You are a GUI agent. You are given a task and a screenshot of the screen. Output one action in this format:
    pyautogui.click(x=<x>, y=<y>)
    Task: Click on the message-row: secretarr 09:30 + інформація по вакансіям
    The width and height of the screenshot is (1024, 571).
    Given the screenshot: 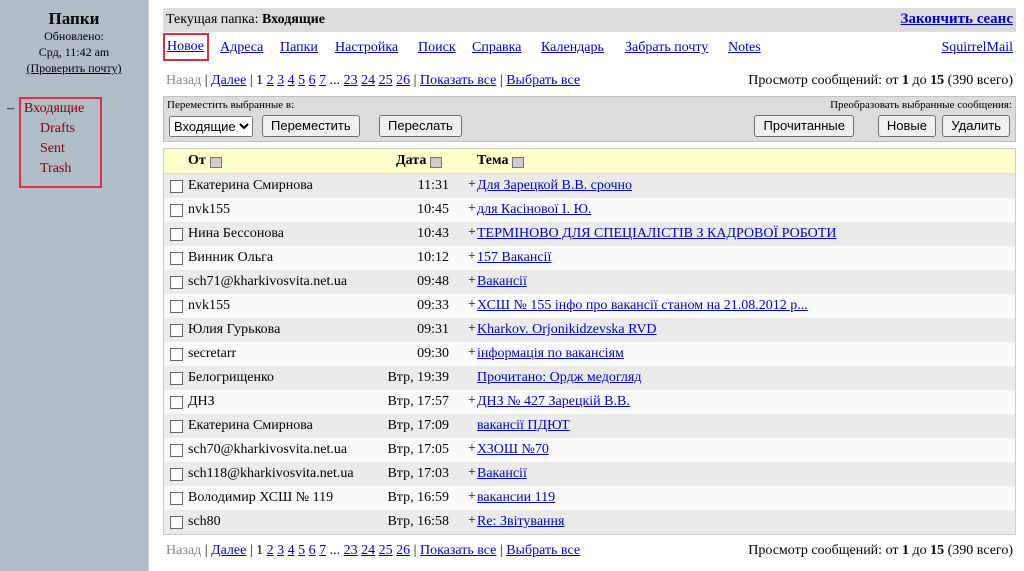 What is the action you would take?
    pyautogui.click(x=589, y=354)
    